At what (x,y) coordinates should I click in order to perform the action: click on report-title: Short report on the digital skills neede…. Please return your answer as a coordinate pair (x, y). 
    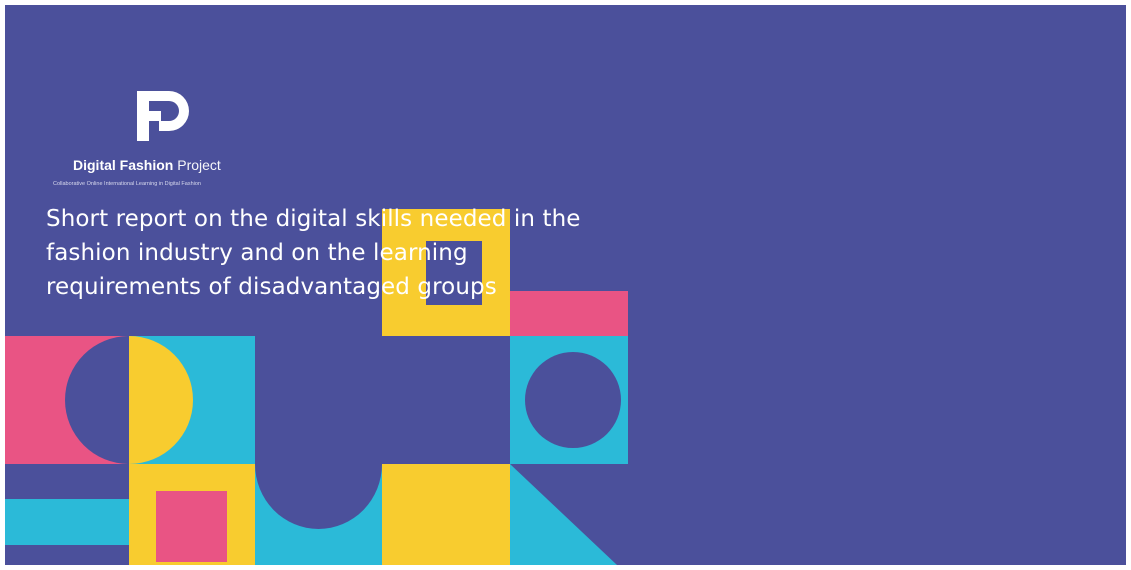
    Looking at the image, I should click on (326, 253).